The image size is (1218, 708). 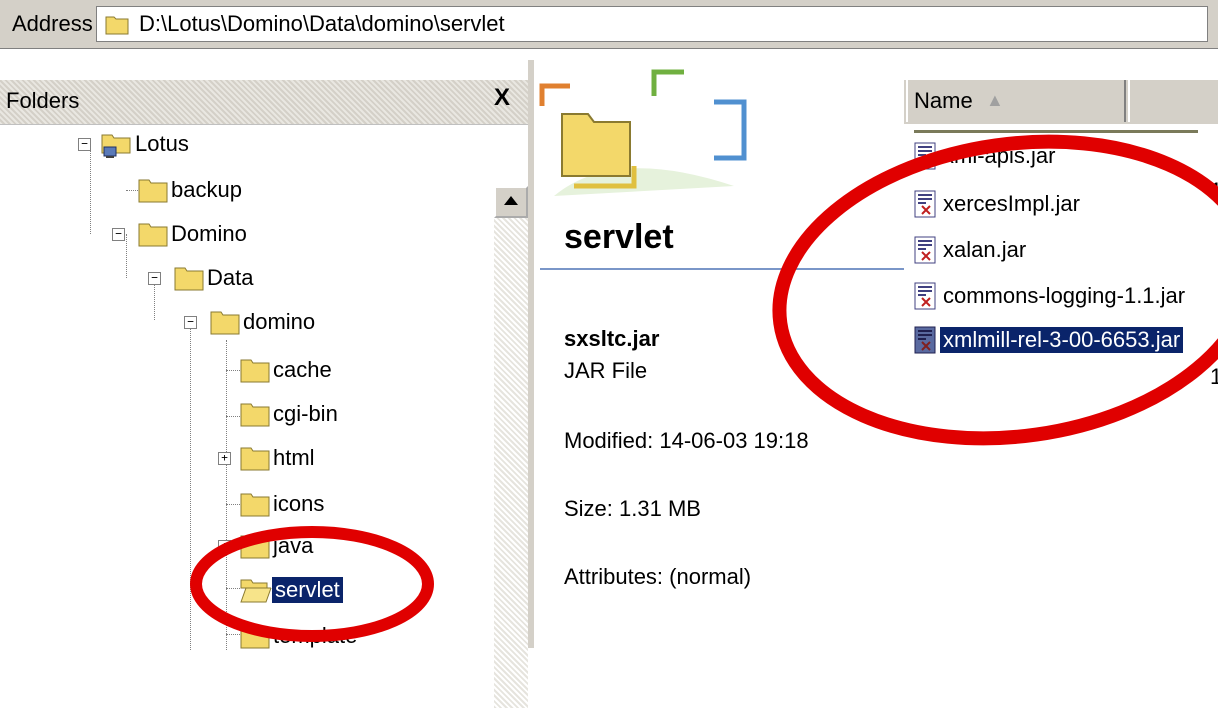 I want to click on tree-item-html: + html, so click(x=268, y=458).